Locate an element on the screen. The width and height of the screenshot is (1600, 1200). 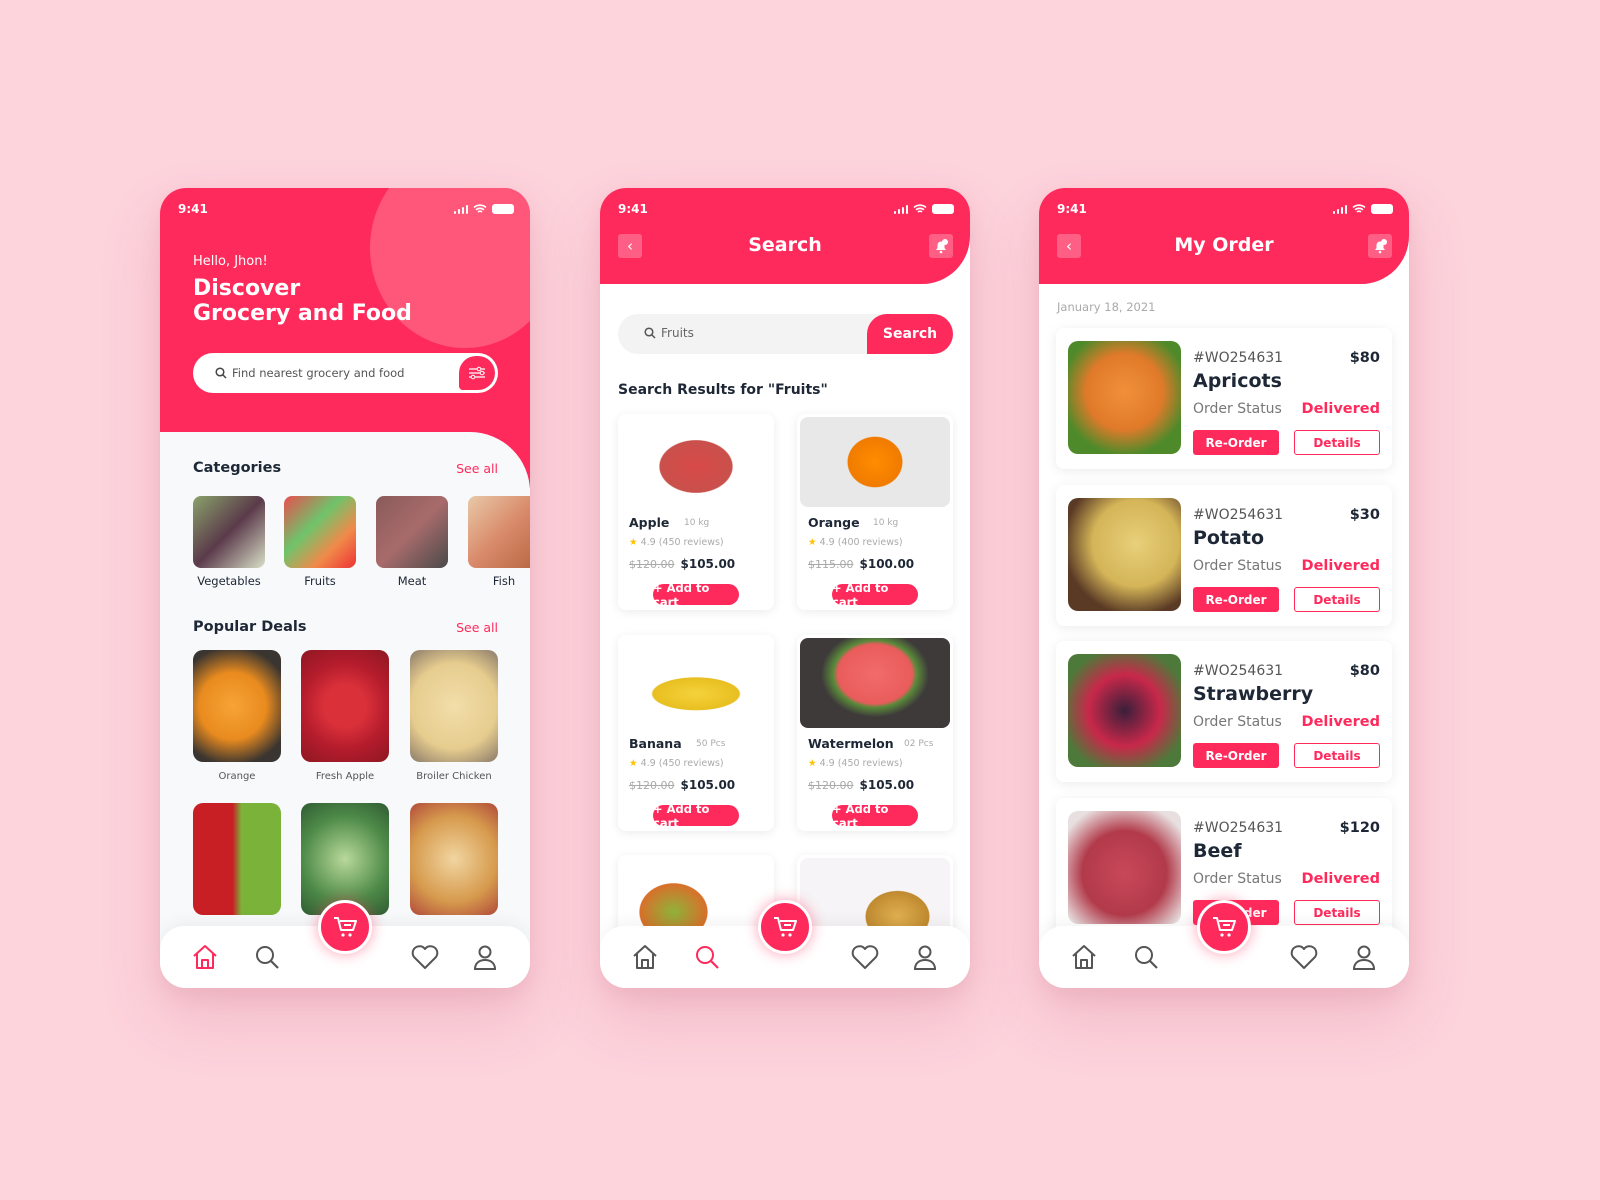
pastry-image is located at coordinates (454, 859).